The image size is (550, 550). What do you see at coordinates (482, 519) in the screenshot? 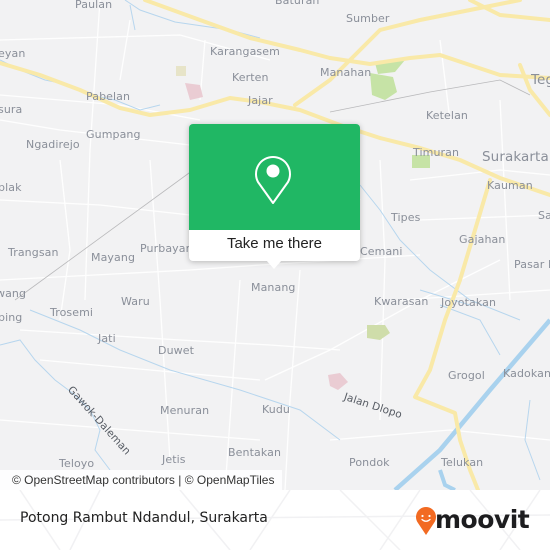
I see `moovit-wordmark: moovit` at bounding box center [482, 519].